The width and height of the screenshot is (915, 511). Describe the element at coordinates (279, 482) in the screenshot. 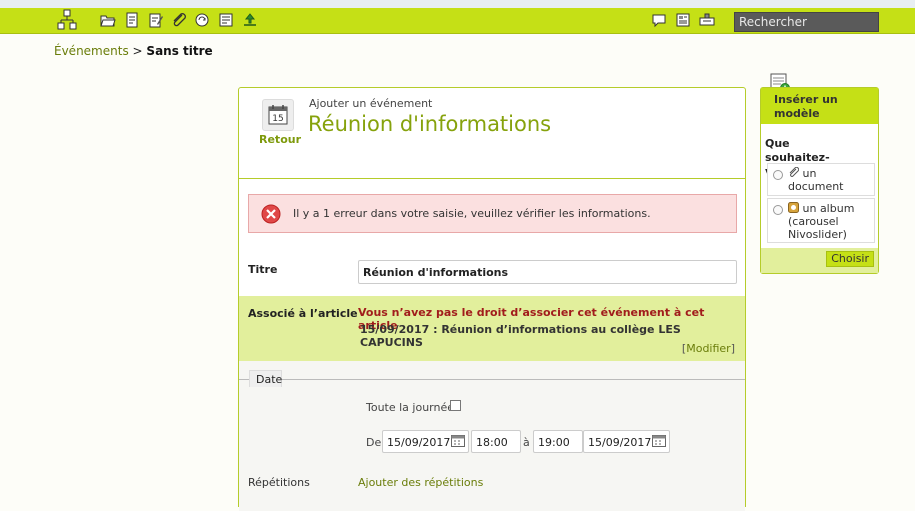

I see `repetitions-label: Répétitions` at that location.